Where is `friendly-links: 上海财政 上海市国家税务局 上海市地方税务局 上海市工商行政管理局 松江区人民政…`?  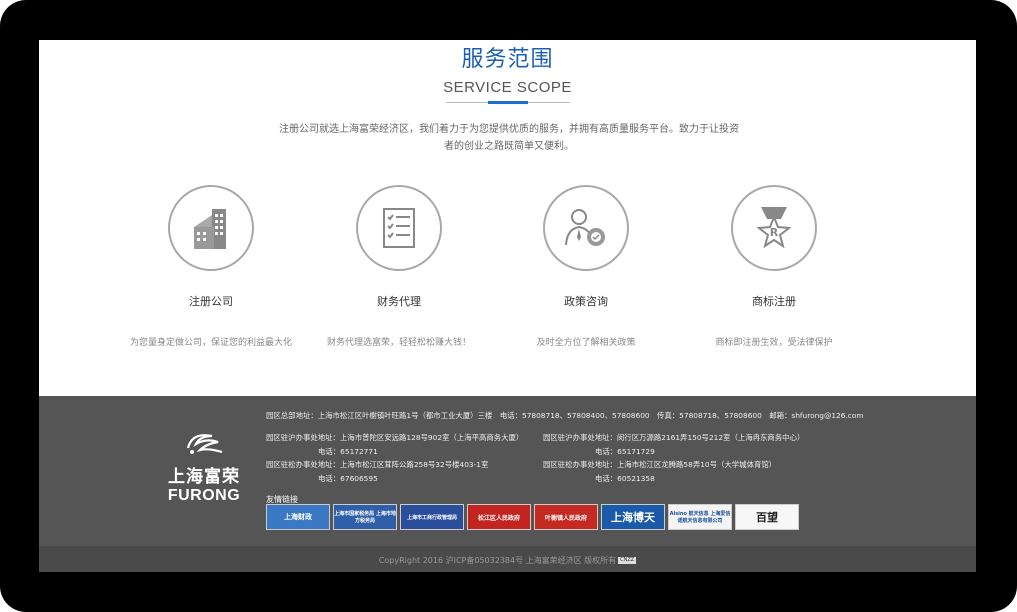 friendly-links: 上海财政 上海市国家税务局 上海市地方税务局 上海市工商行政管理局 松江区人民政… is located at coordinates (532, 517).